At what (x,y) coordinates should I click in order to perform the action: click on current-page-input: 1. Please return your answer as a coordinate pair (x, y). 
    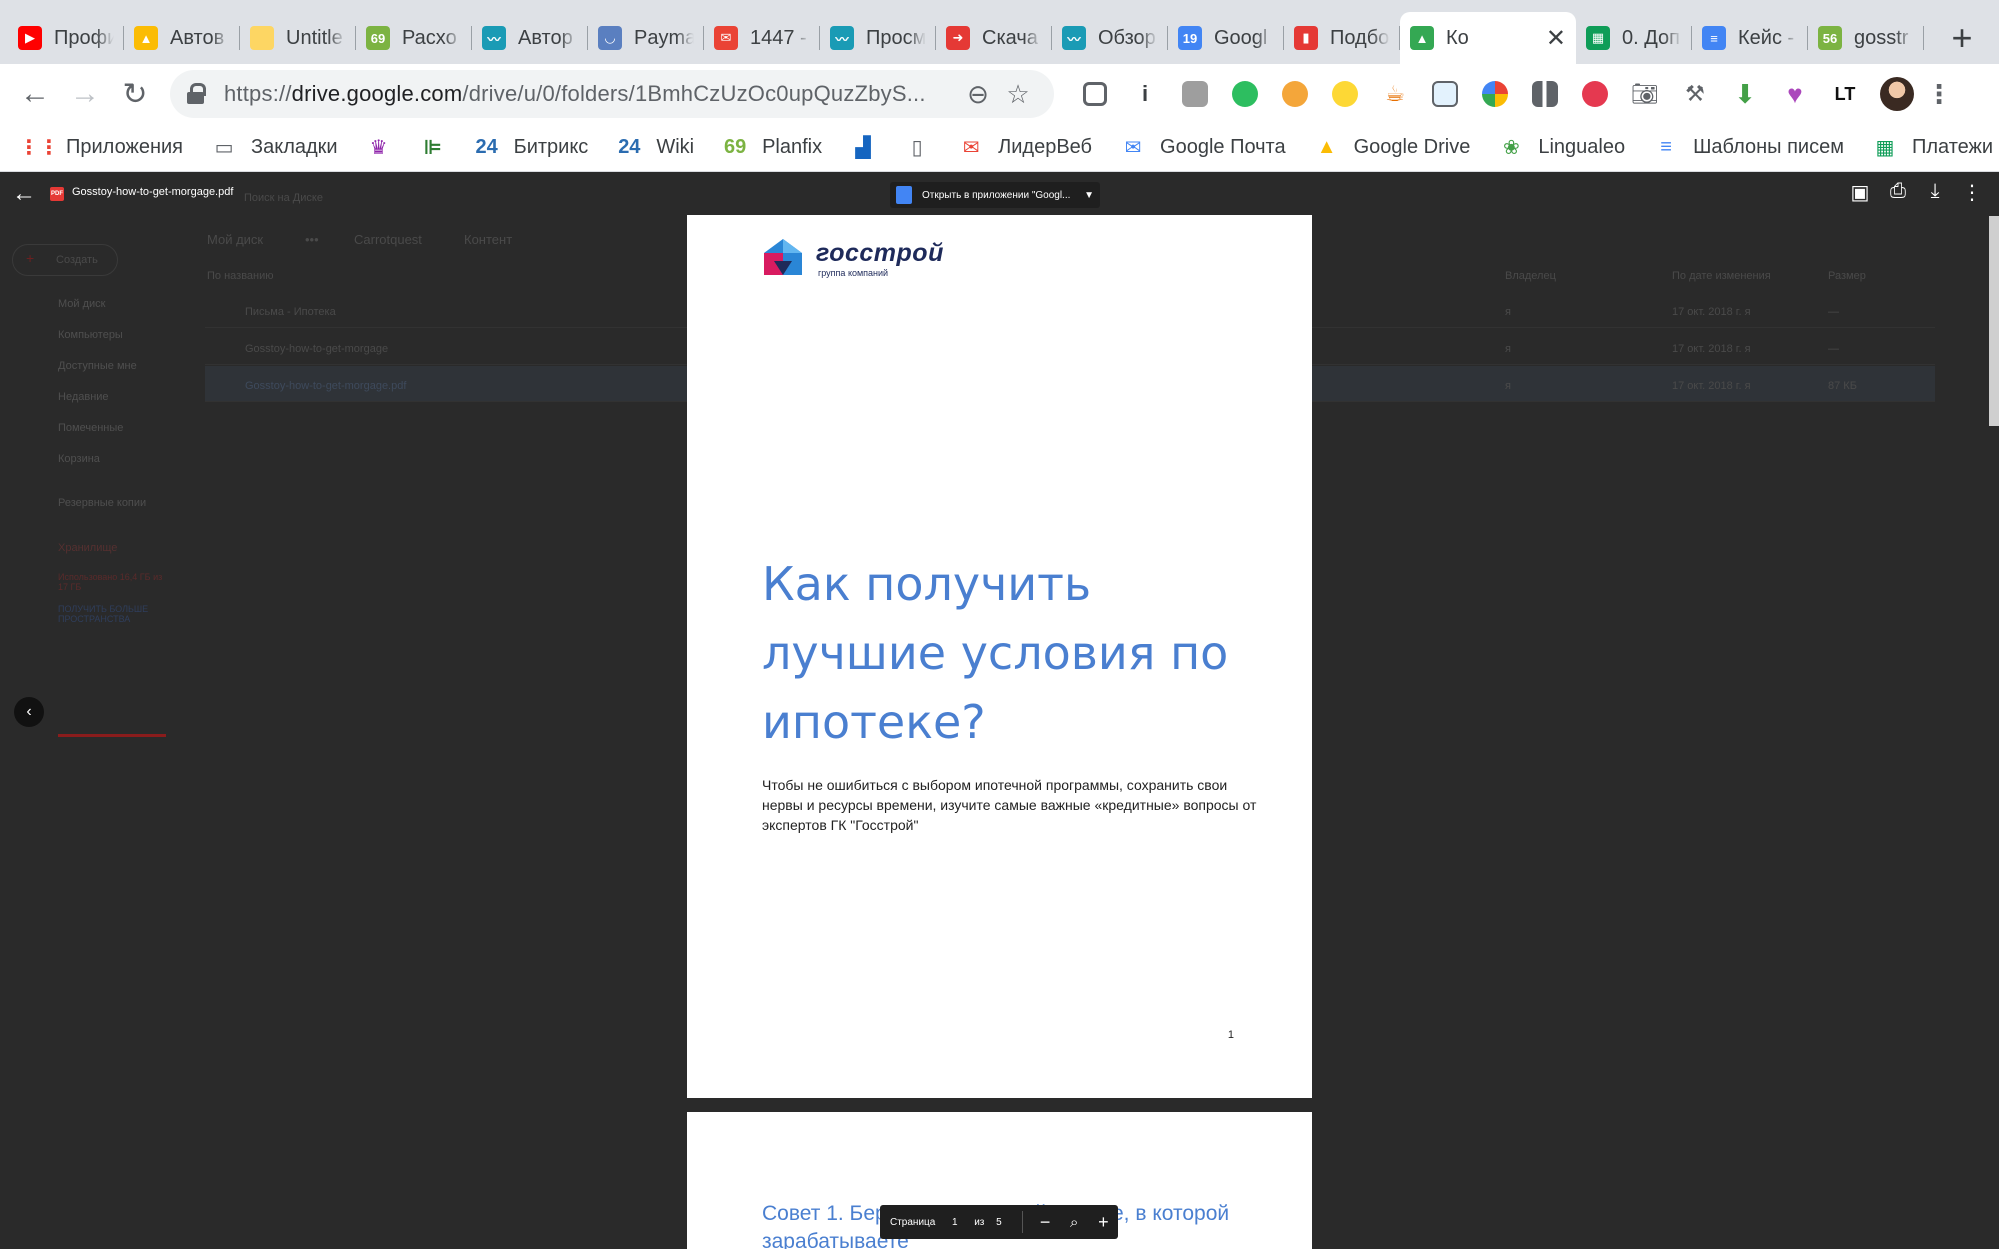
    Looking at the image, I should click on (954, 1222).